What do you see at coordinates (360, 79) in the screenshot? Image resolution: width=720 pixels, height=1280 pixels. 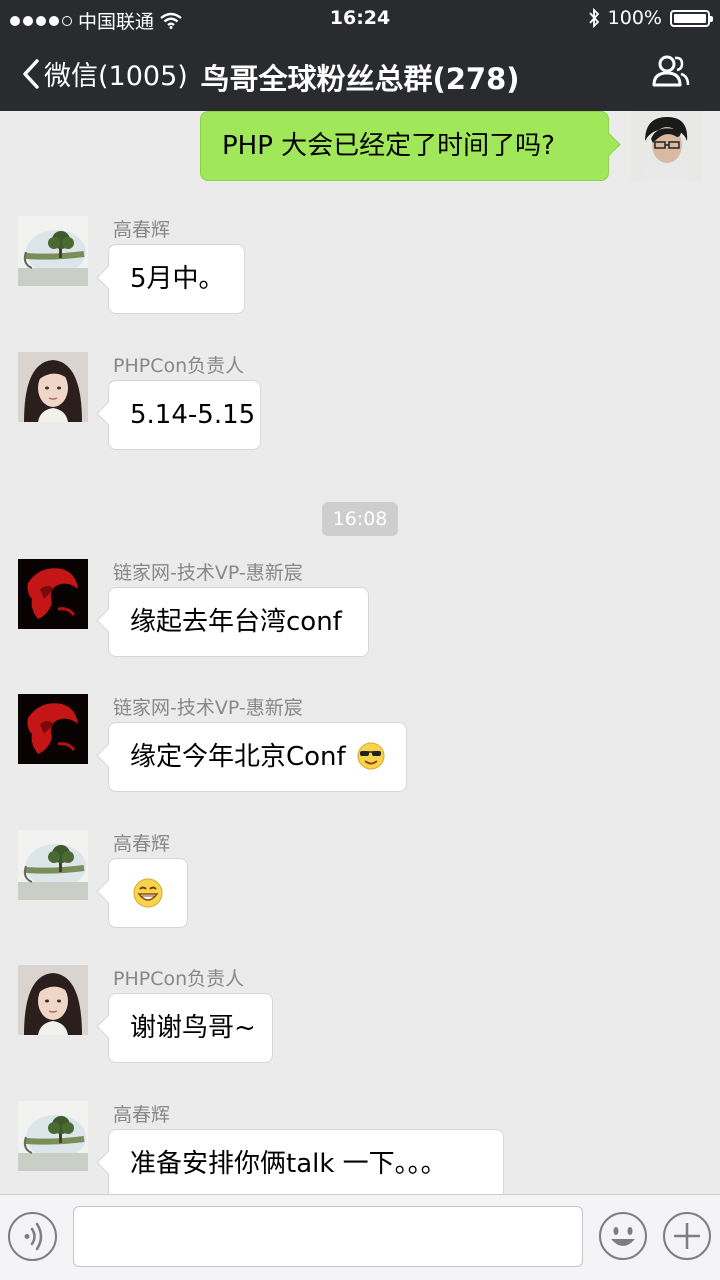 I see `chat-title: 鸟哥全球粉丝总群(278)` at bounding box center [360, 79].